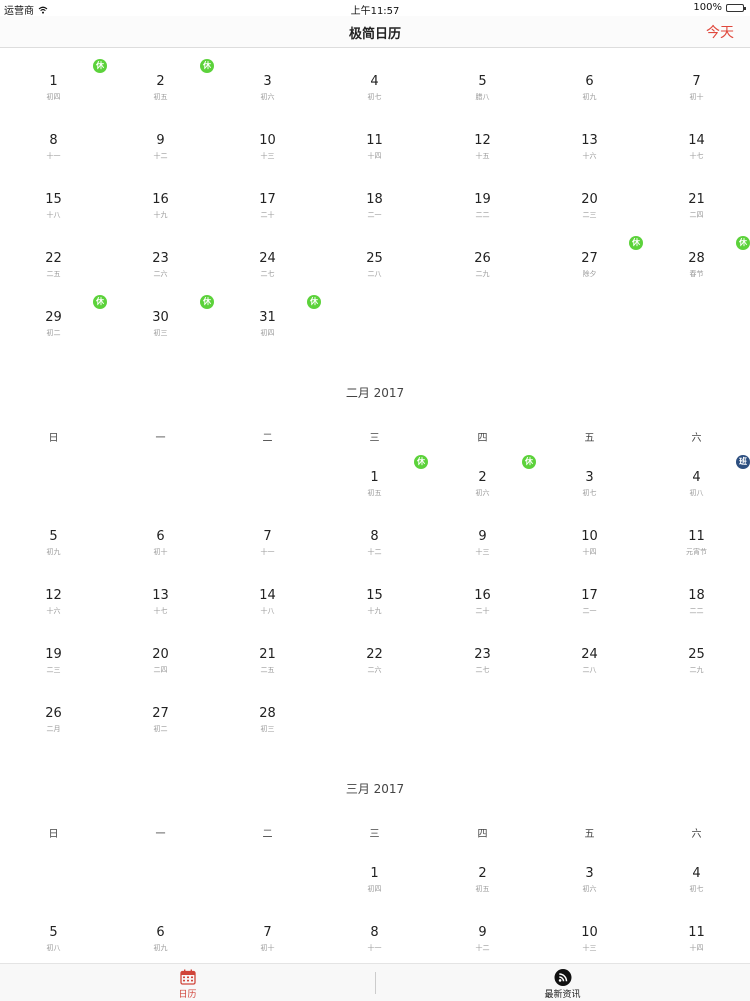 The image size is (750, 1001). Describe the element at coordinates (696, 136) in the screenshot. I see `day-cell: 14 十七` at that location.